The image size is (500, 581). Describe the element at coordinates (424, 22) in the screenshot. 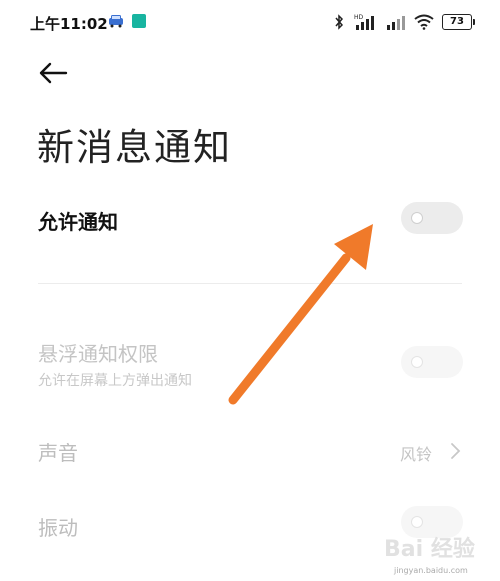

I see `wifi-icon` at that location.